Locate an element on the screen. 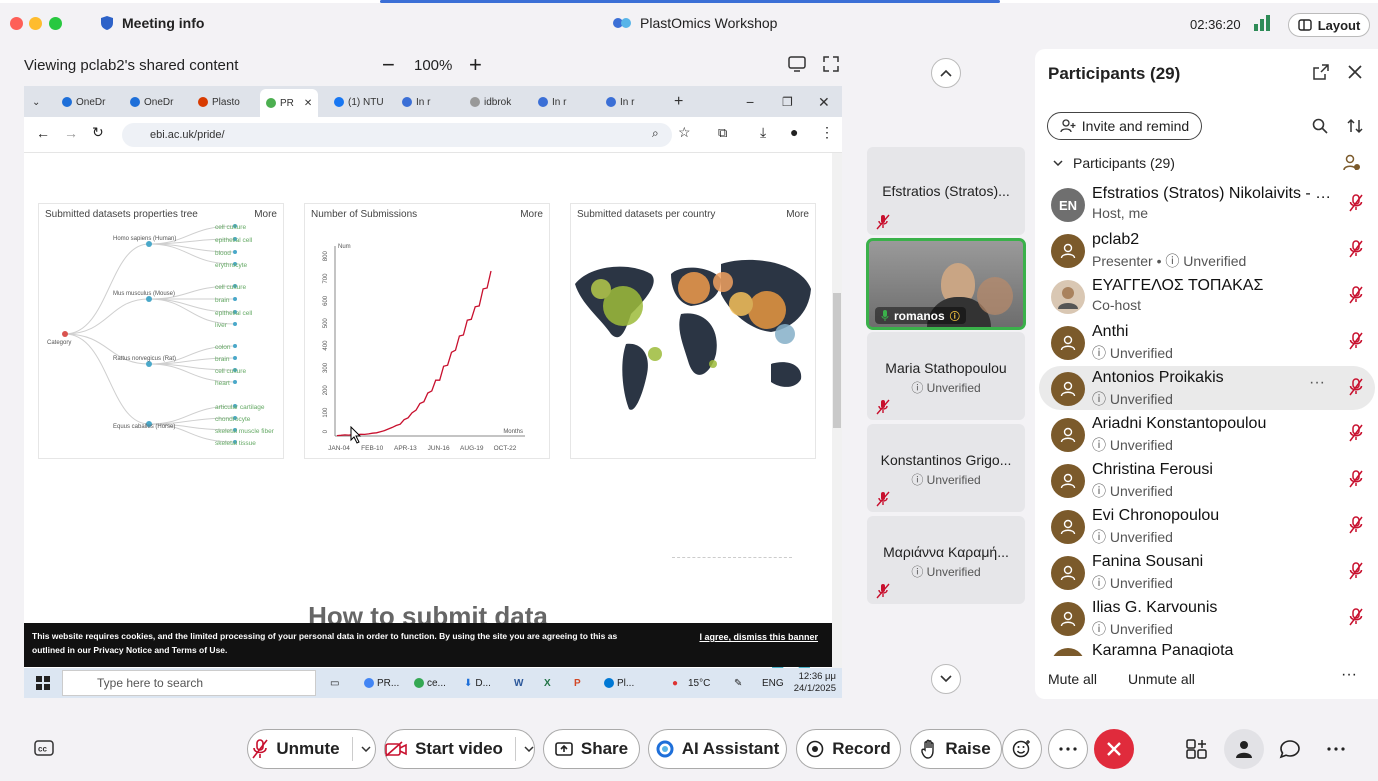  pen-icon: ✎ is located at coordinates (738, 683).